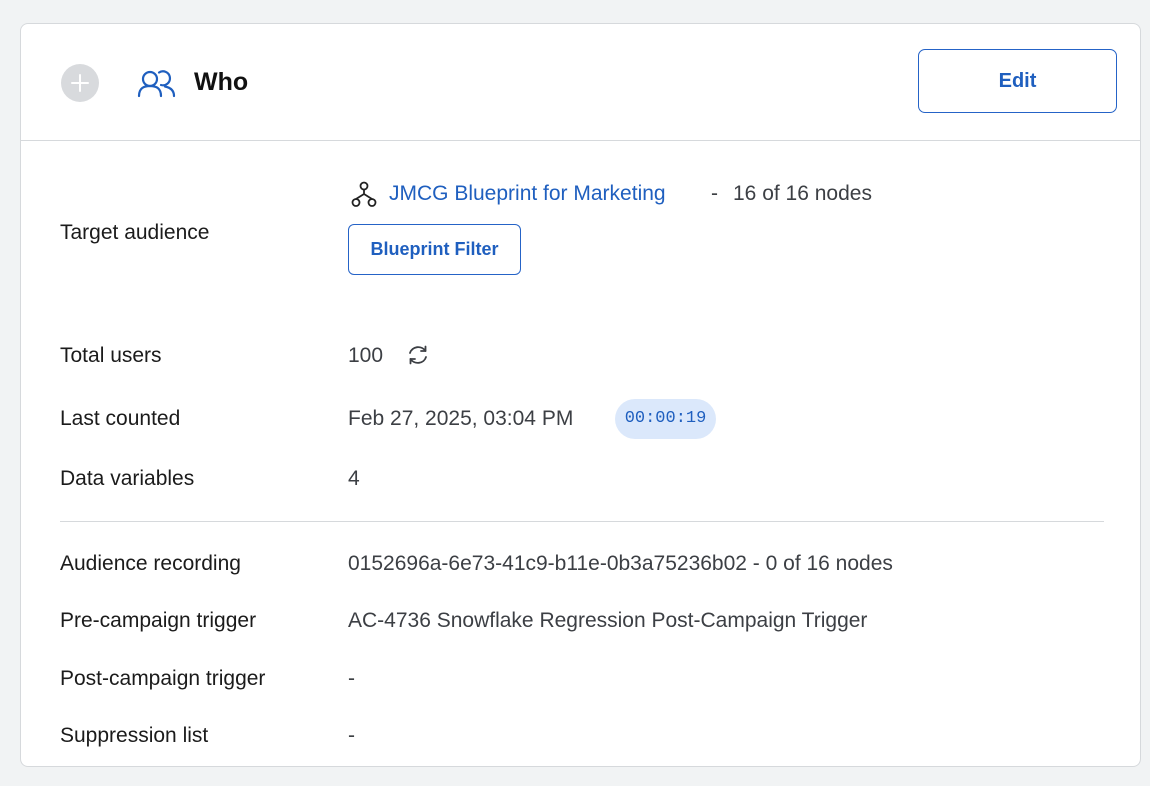  I want to click on total-users-label: Total users, so click(111, 355).